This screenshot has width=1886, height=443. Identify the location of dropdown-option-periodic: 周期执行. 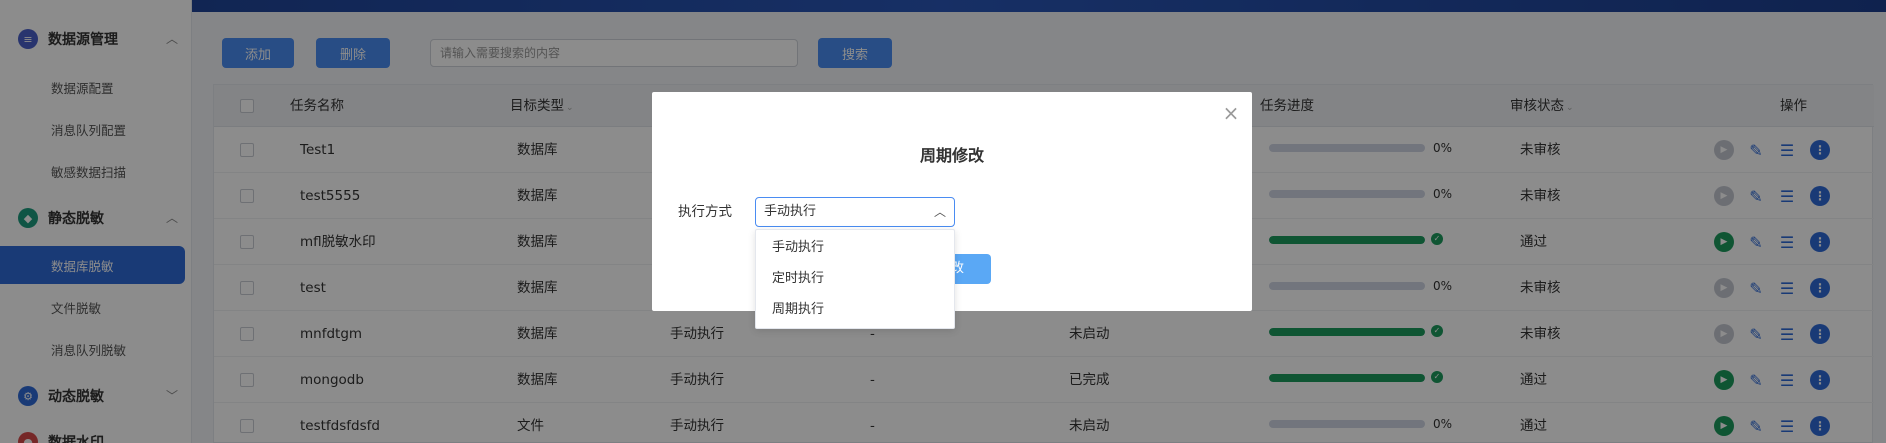
(855, 310).